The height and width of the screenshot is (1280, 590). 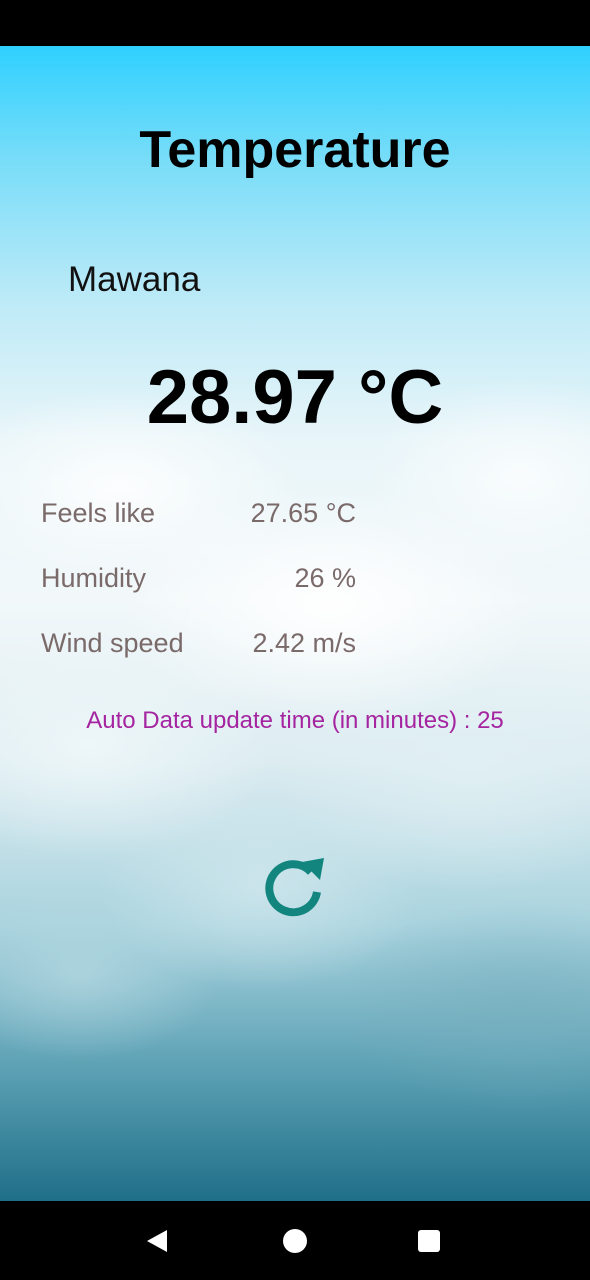 I want to click on feels-like-value: 27.65 °C, so click(x=303, y=513).